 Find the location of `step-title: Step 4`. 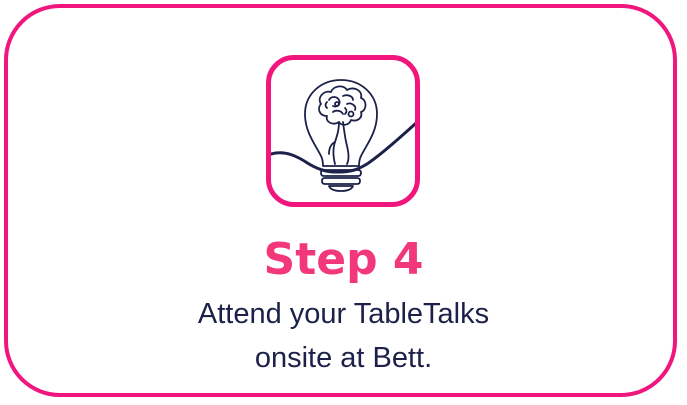

step-title: Step 4 is located at coordinates (343, 259).